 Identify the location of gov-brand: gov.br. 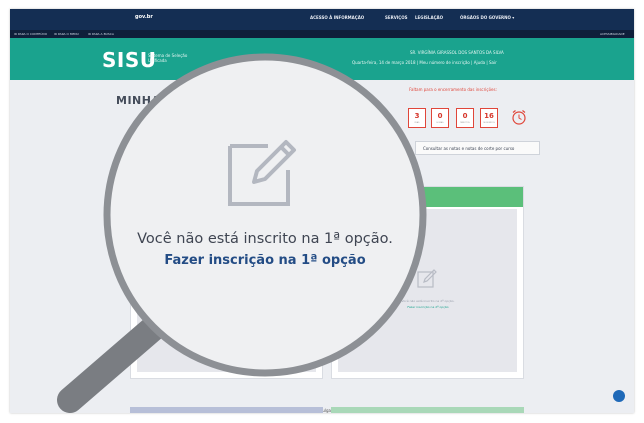
(144, 17).